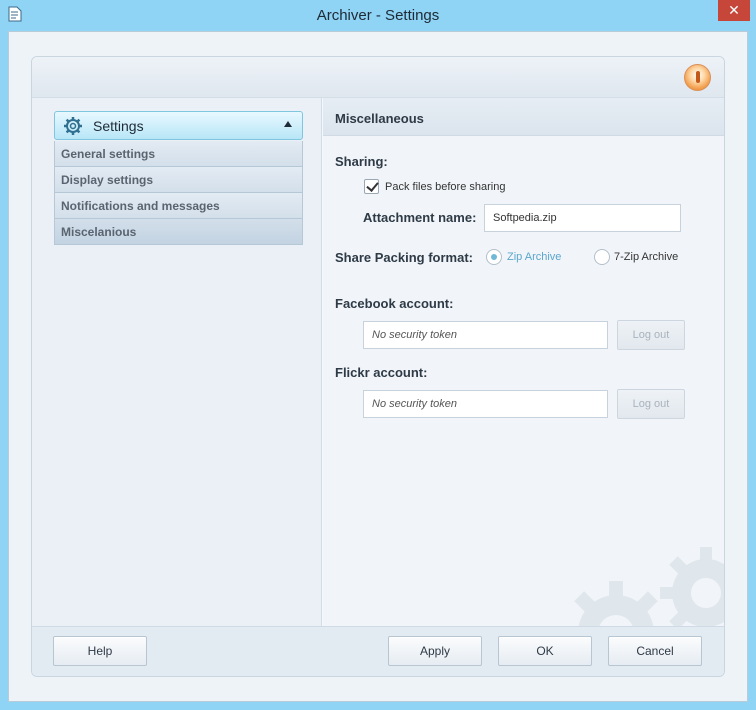 The height and width of the screenshot is (710, 756). Describe the element at coordinates (602, 257) in the screenshot. I see `seven-zip-archive-radio` at that location.